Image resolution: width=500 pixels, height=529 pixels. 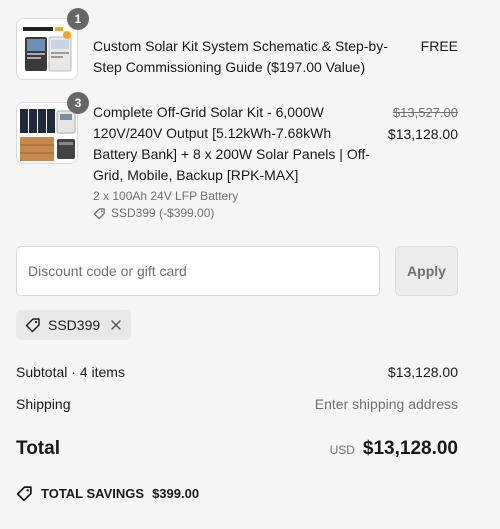 What do you see at coordinates (38, 448) in the screenshot?
I see `total-label: Total` at bounding box center [38, 448].